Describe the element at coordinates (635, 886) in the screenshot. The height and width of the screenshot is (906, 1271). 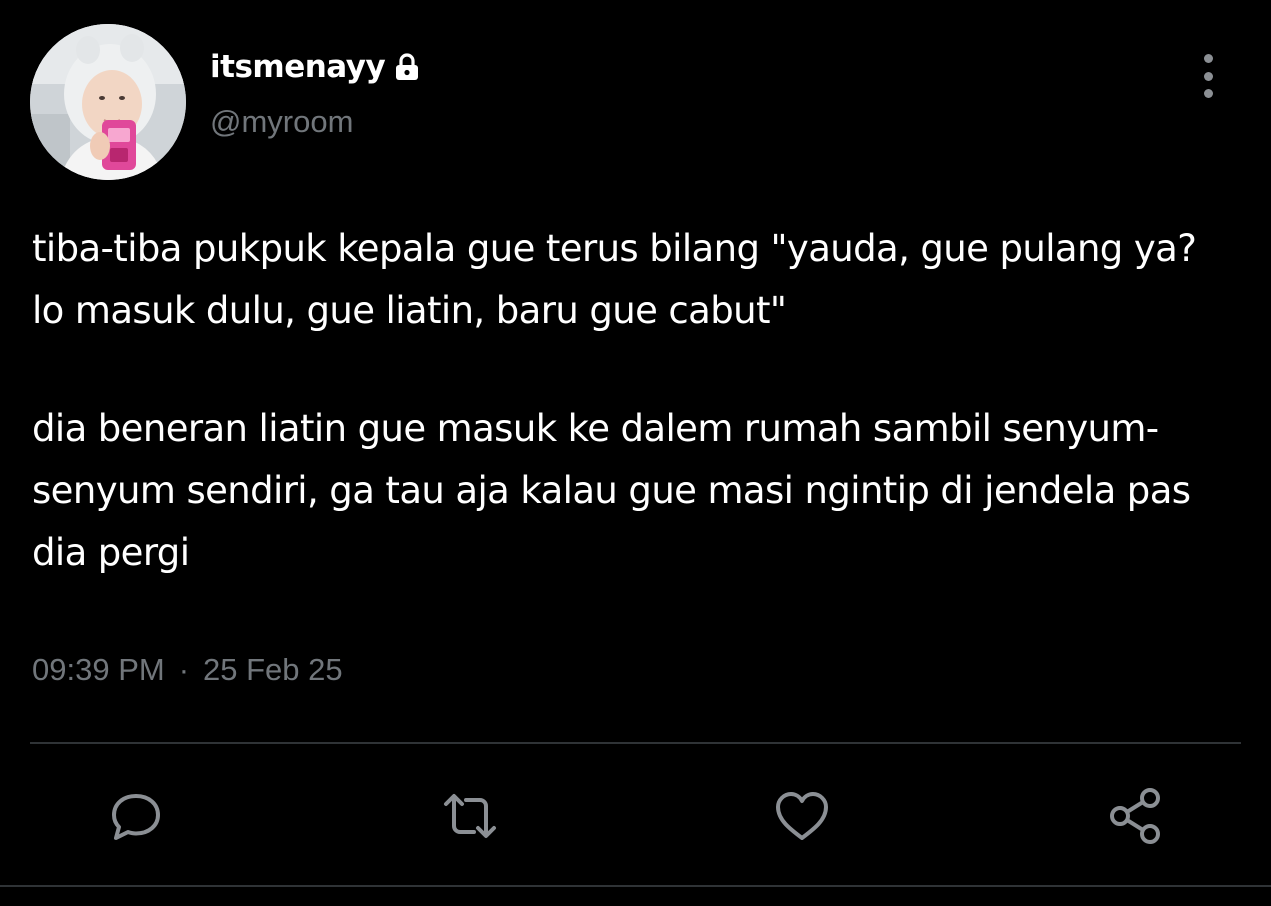
I see `bottom-divider` at that location.